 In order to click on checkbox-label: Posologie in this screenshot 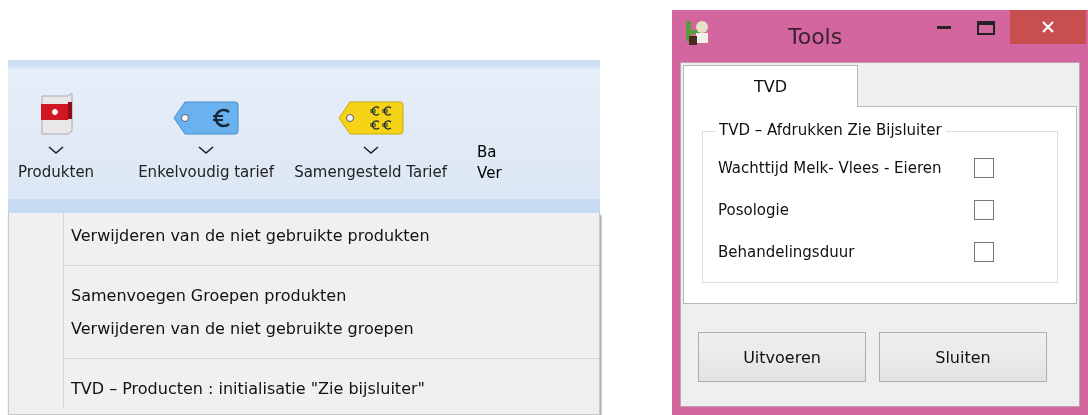, I will do `click(754, 210)`.